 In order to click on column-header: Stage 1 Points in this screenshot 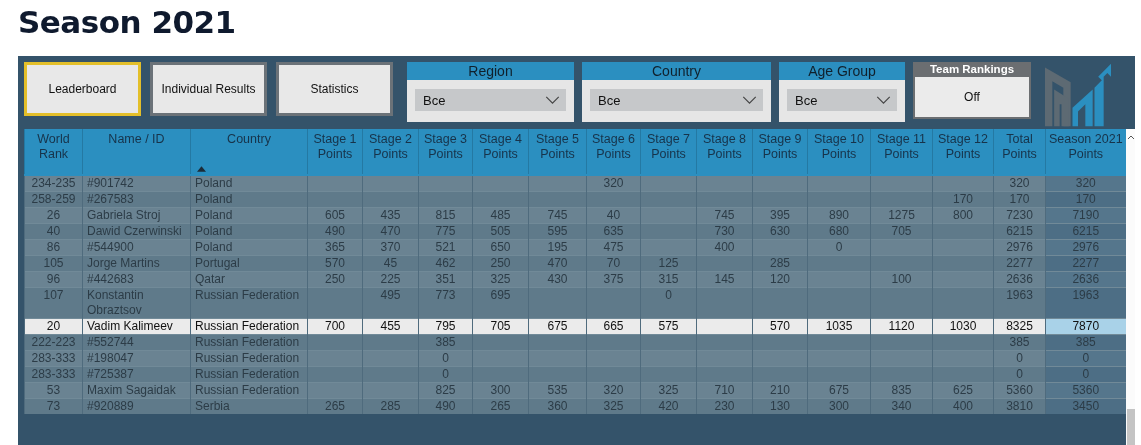, I will do `click(335, 152)`.